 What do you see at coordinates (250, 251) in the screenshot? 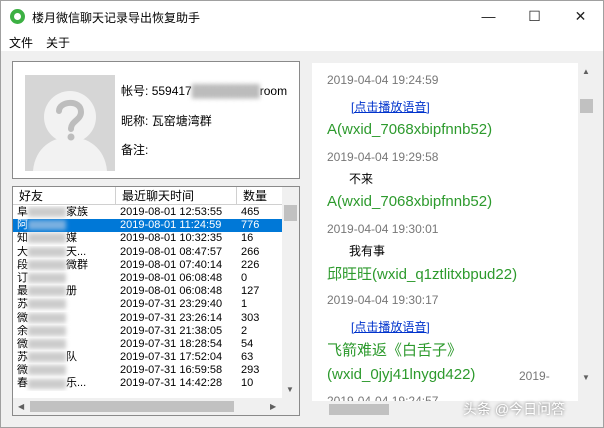
I see `message-count: 266` at bounding box center [250, 251].